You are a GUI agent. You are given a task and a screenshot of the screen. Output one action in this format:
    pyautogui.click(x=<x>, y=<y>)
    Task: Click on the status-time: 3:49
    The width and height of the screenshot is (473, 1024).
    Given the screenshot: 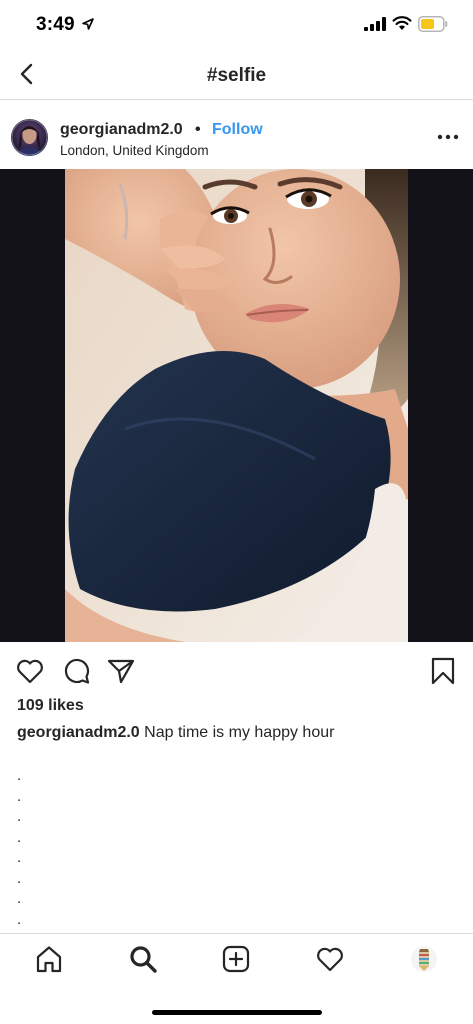 What is the action you would take?
    pyautogui.click(x=55, y=24)
    